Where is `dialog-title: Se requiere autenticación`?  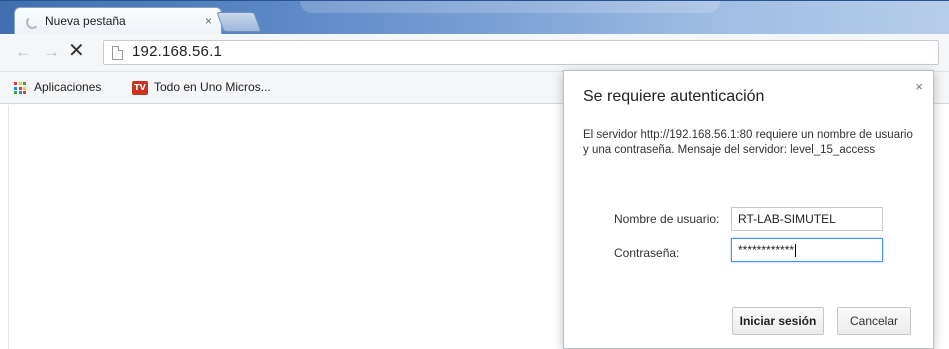
dialog-title: Se requiere autenticación is located at coordinates (674, 96).